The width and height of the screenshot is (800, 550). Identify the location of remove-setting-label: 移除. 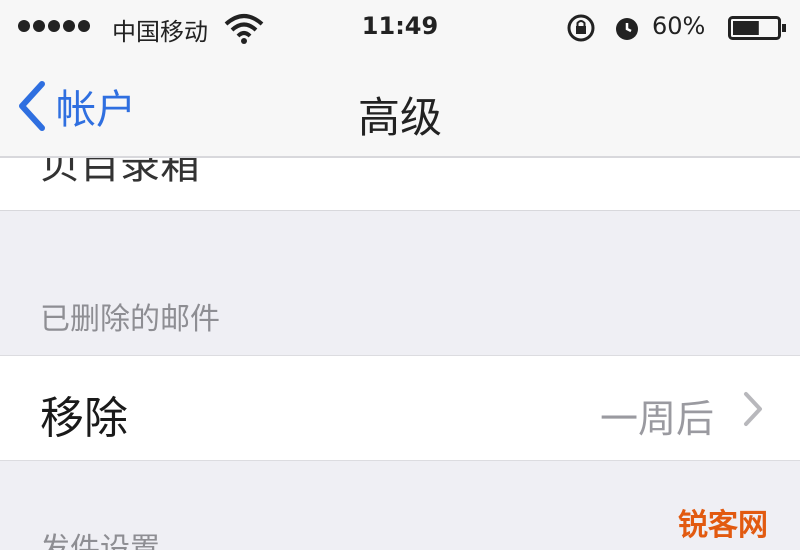
(84, 418).